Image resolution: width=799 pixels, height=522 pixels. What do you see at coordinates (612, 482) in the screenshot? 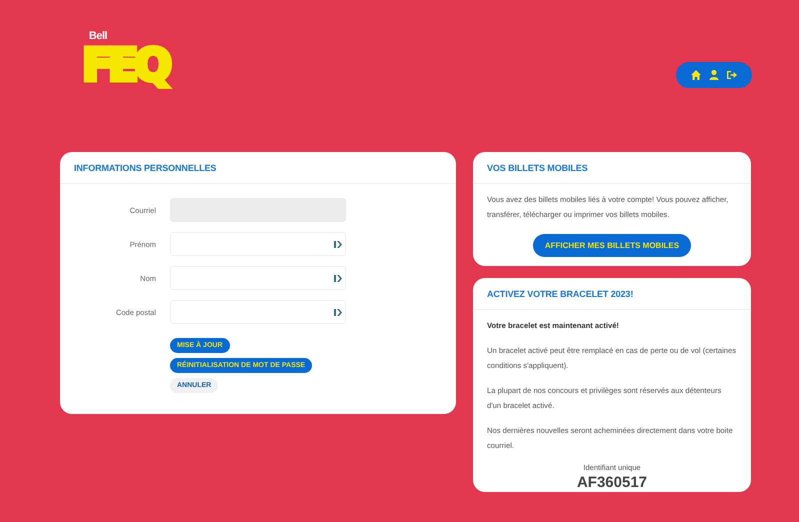
I see `id-value: AF360517` at bounding box center [612, 482].